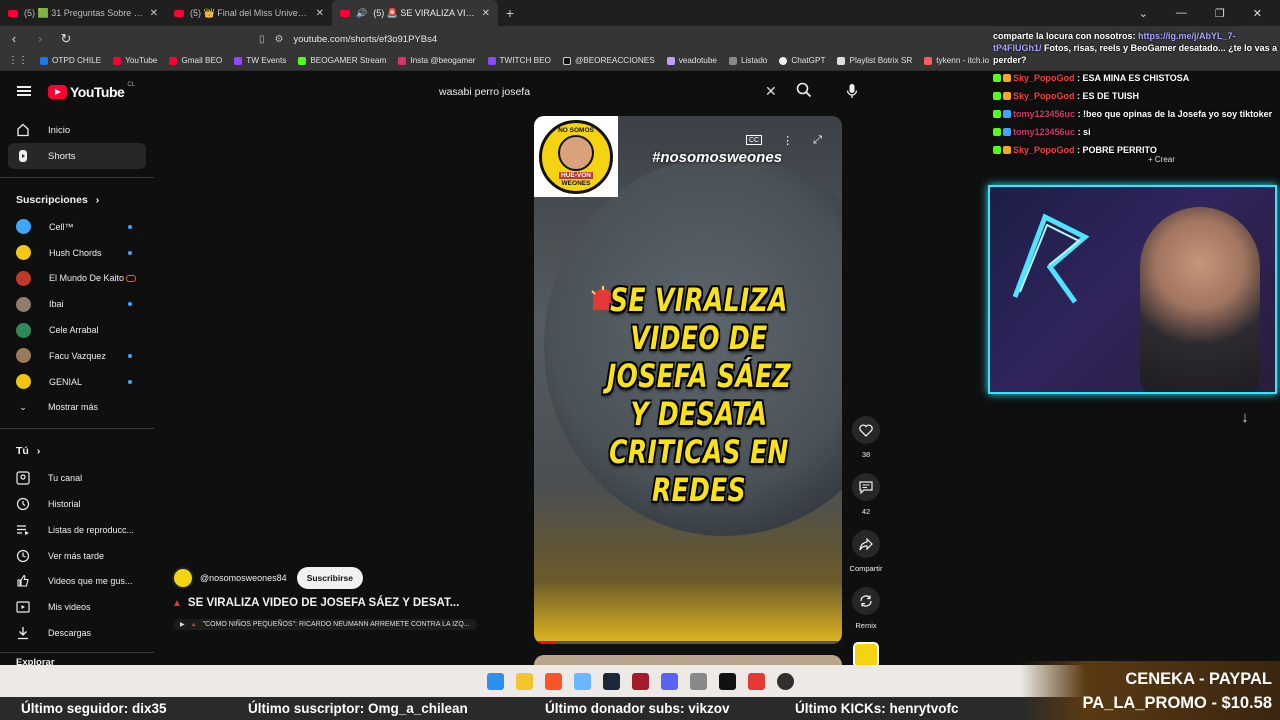 The width and height of the screenshot is (1280, 720). What do you see at coordinates (524, 681) in the screenshot?
I see `folder-icon` at bounding box center [524, 681].